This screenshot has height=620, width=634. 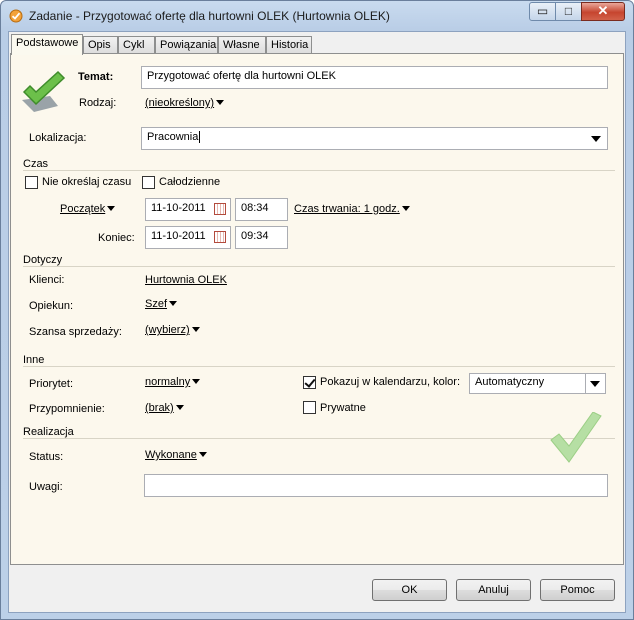 What do you see at coordinates (98, 103) in the screenshot?
I see `type-label: Rodzaj:` at bounding box center [98, 103].